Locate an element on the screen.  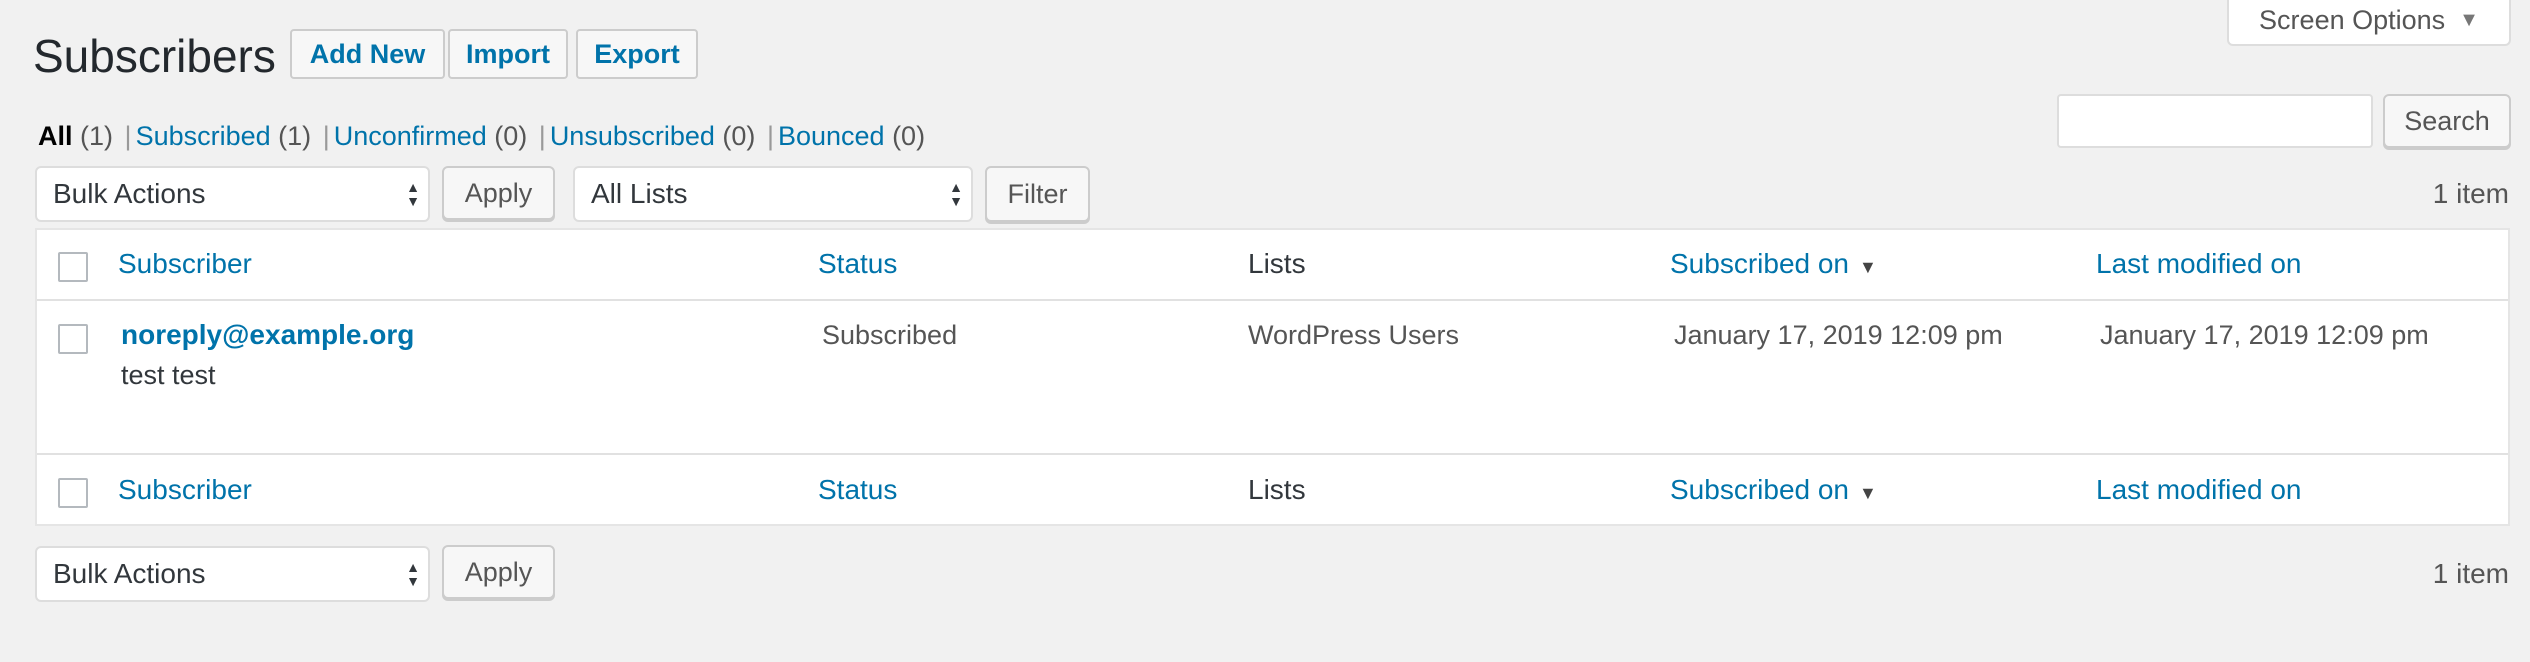
subscriber-name: test test is located at coordinates (168, 375).